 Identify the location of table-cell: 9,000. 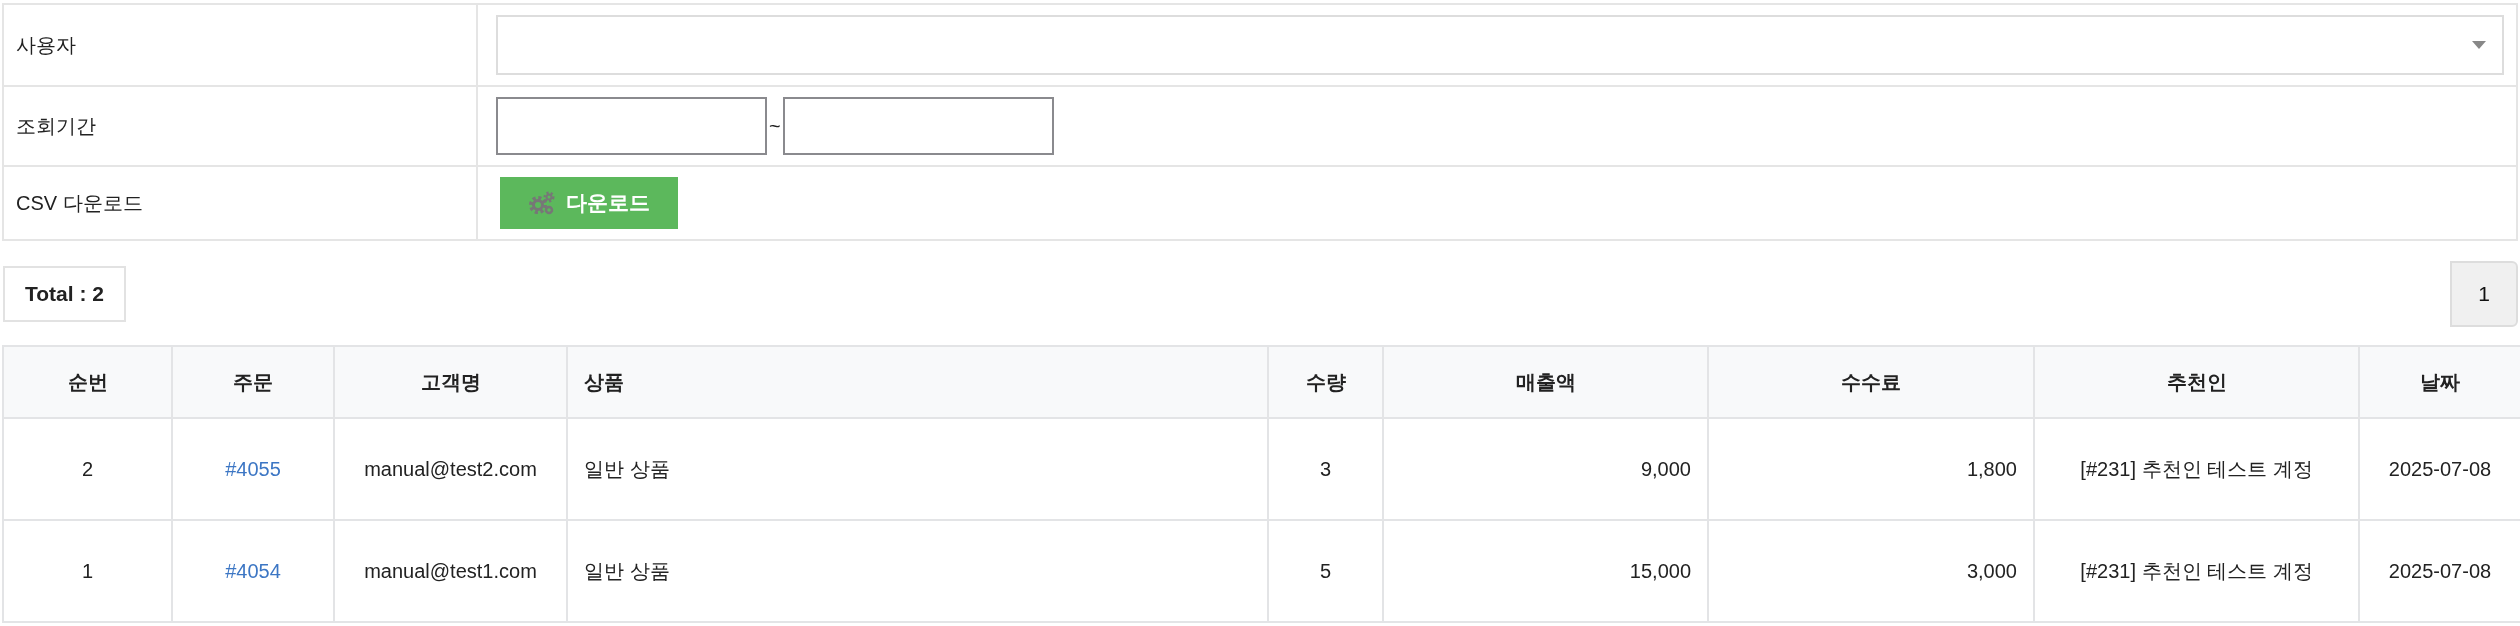
(1665, 468).